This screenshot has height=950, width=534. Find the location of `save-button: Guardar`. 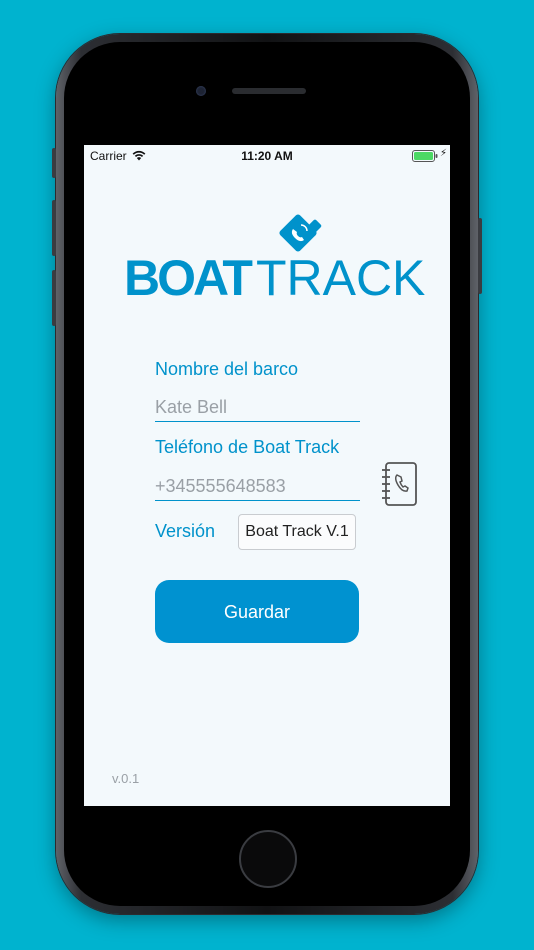

save-button: Guardar is located at coordinates (257, 611).